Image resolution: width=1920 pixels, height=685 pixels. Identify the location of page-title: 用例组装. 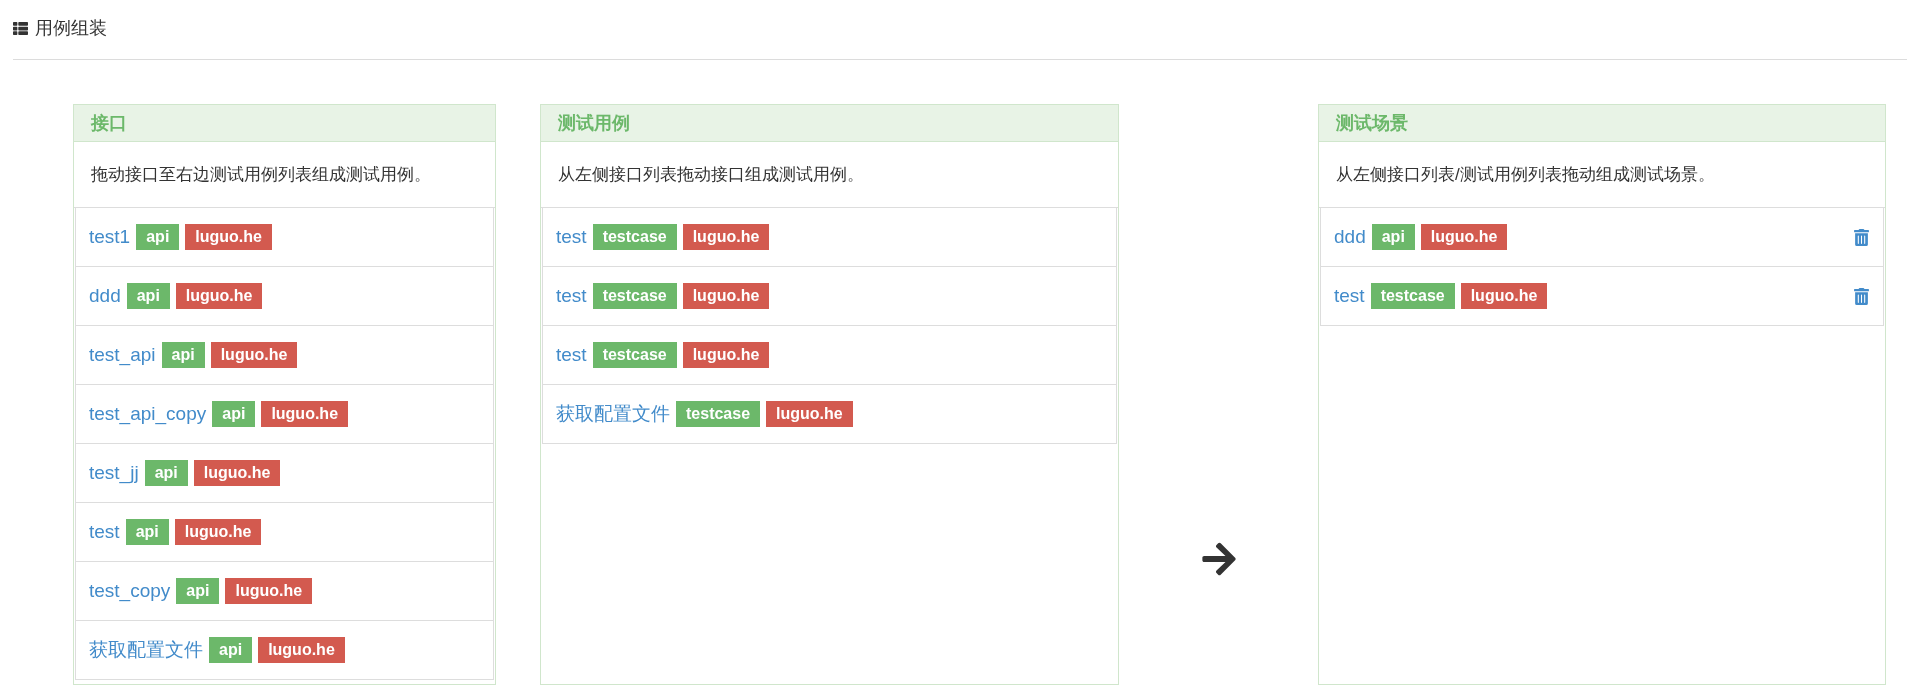
(71, 28).